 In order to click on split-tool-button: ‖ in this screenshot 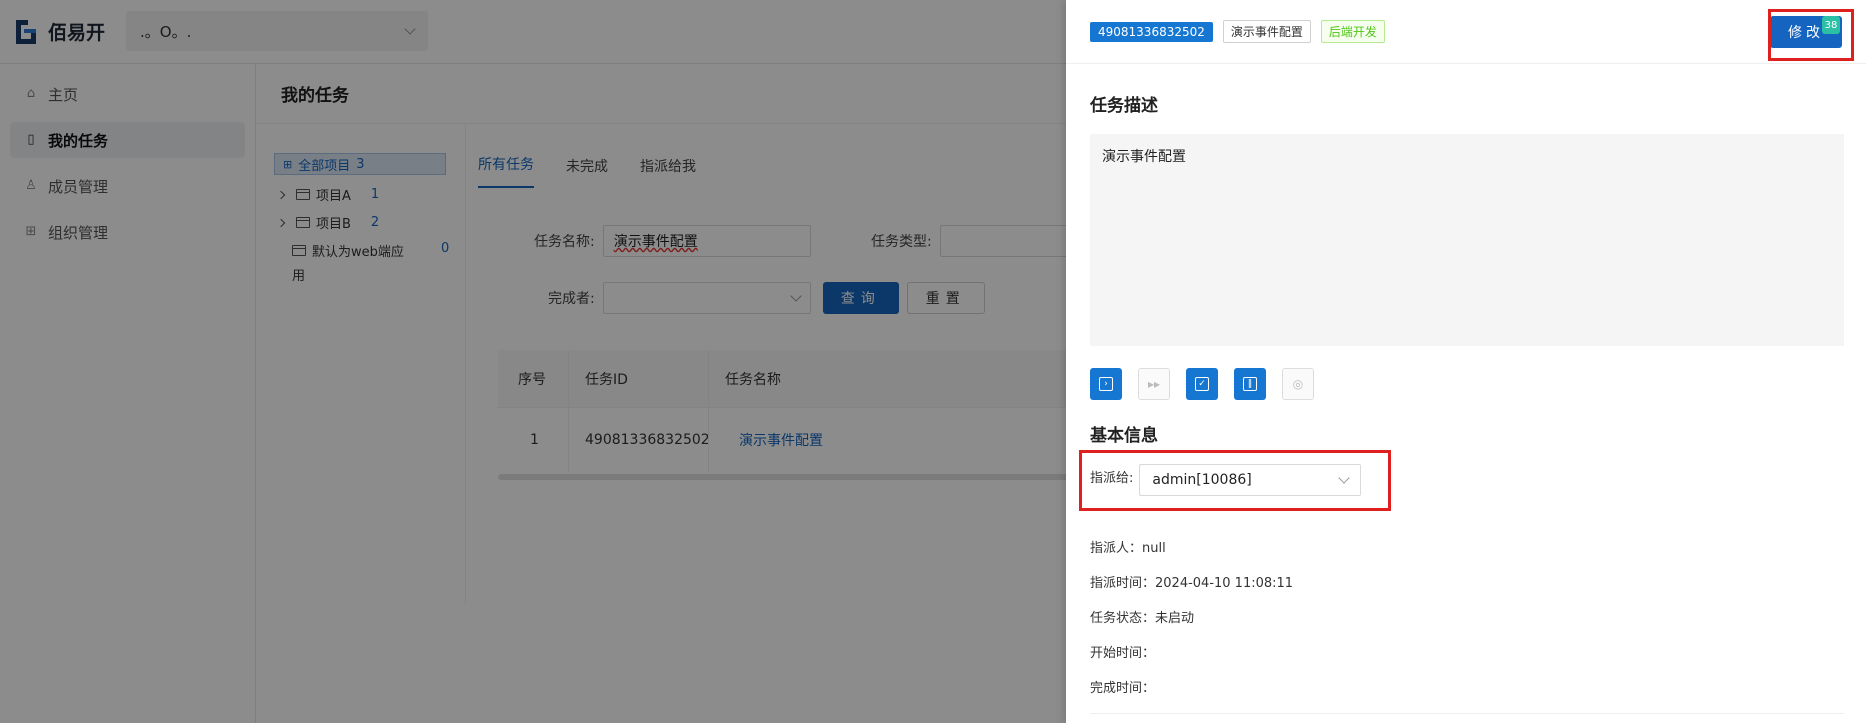, I will do `click(1250, 384)`.